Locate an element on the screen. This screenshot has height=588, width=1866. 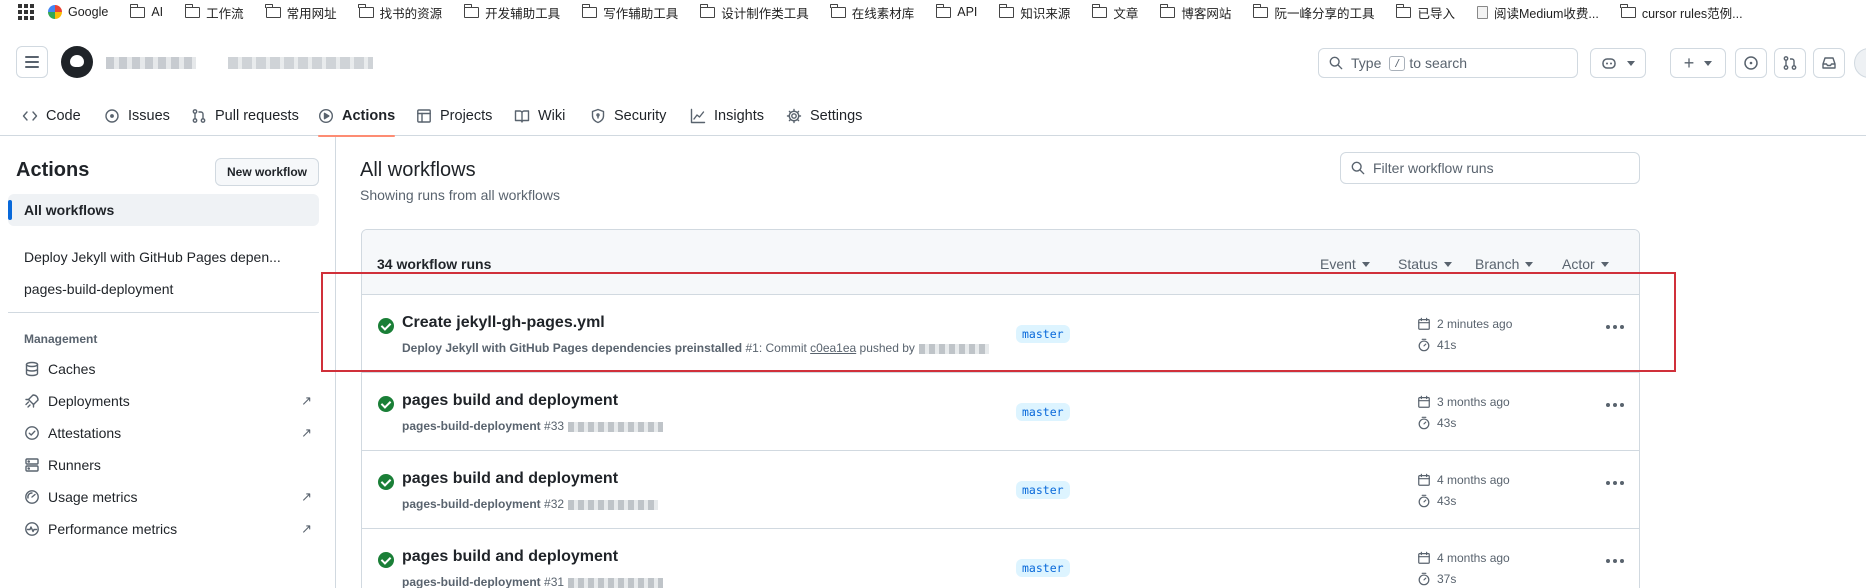
repo-name-redacted is located at coordinates (300, 63).